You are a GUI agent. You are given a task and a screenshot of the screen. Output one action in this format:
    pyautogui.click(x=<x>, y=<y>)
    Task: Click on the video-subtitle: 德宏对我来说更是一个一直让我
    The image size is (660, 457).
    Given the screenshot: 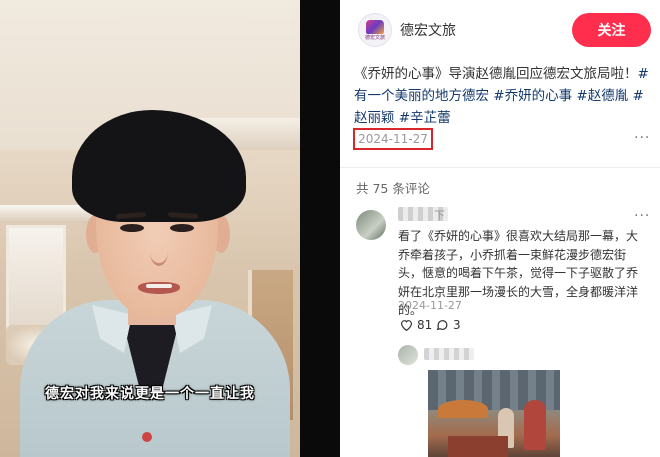 What is the action you would take?
    pyautogui.click(x=150, y=394)
    